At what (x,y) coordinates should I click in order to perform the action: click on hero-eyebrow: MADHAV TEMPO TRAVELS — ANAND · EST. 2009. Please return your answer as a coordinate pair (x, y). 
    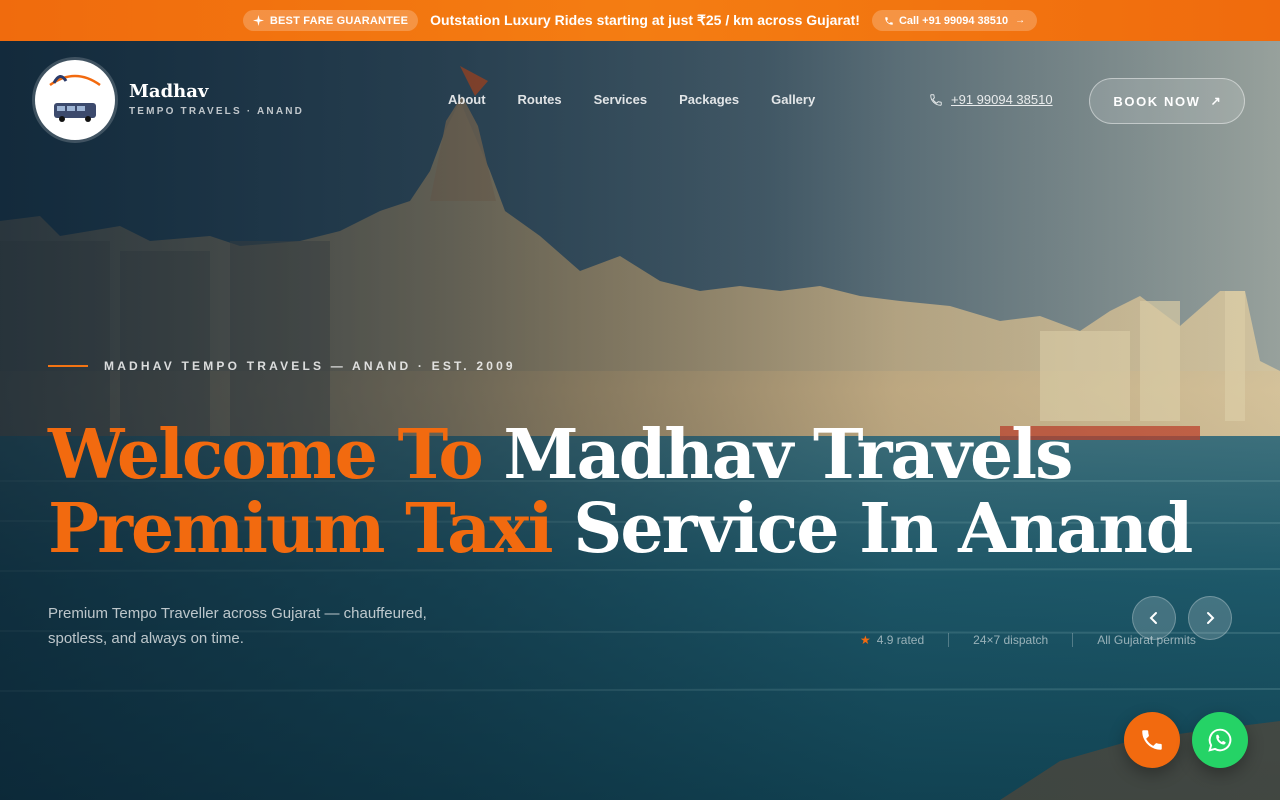
    Looking at the image, I should click on (282, 366).